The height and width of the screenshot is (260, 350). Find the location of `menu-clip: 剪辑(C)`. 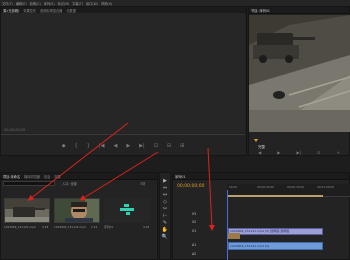

menu-clip: 剪辑(C) is located at coordinates (35, 3).